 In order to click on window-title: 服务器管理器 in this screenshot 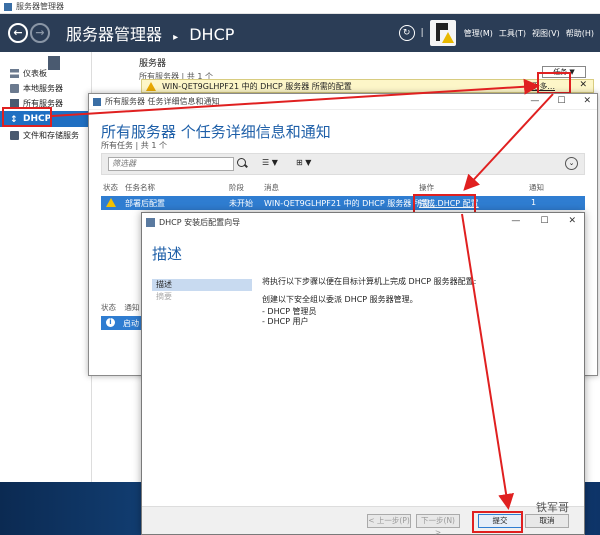, I will do `click(40, 6)`.